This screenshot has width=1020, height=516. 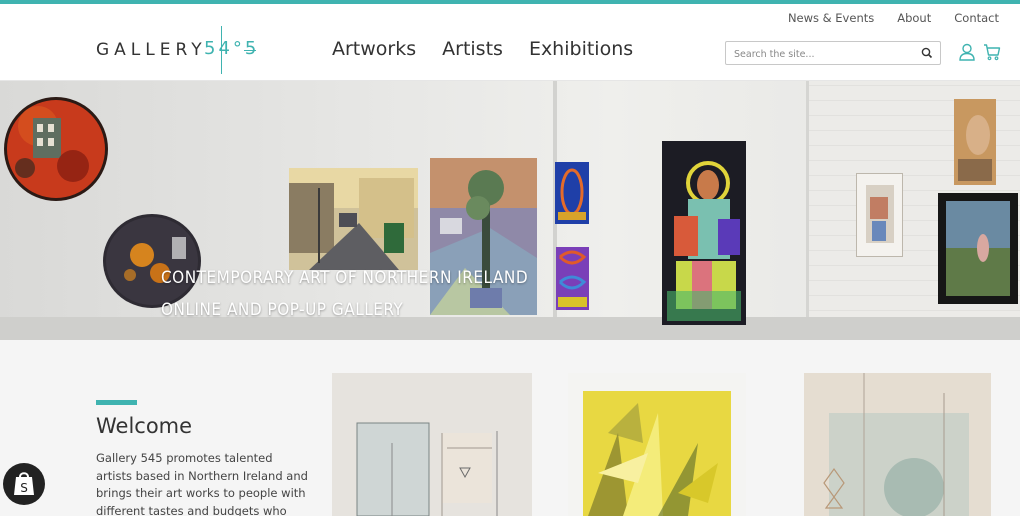 What do you see at coordinates (282, 310) in the screenshot?
I see `hero-headline-line-2: ONLINE AND POP-UP GALLERY` at bounding box center [282, 310].